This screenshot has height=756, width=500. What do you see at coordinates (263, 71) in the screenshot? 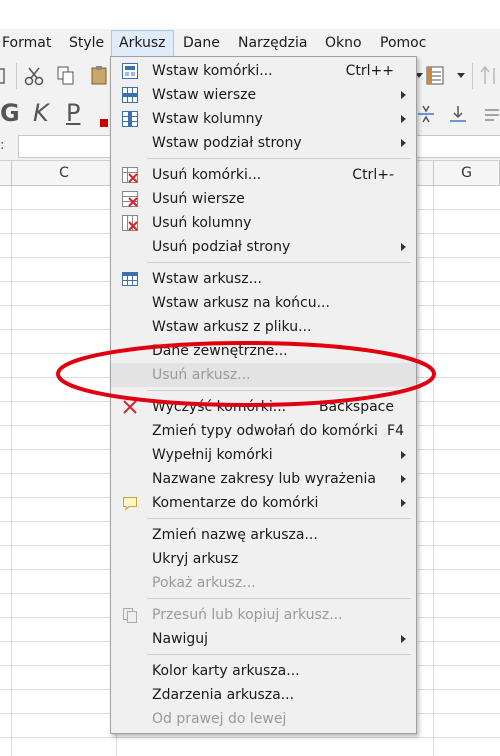
I see `menu-item-insert-cells: Wstaw komórki... Ctrl++` at bounding box center [263, 71].